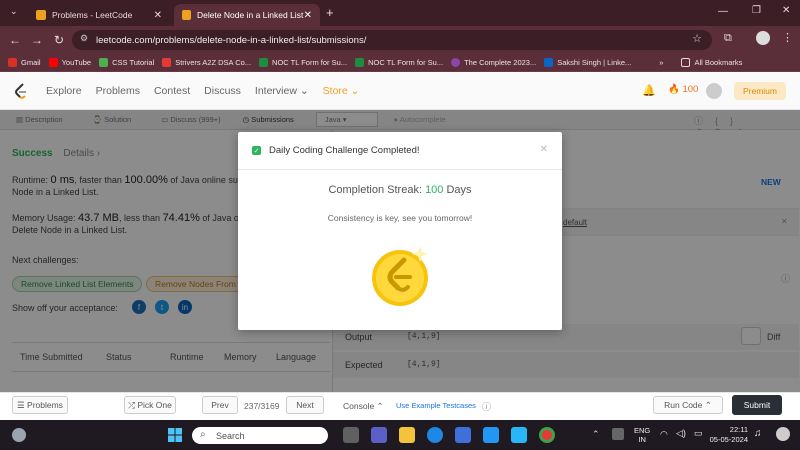 This screenshot has width=800, height=450. What do you see at coordinates (549, 62) in the screenshot?
I see `linkedin-icon` at bounding box center [549, 62].